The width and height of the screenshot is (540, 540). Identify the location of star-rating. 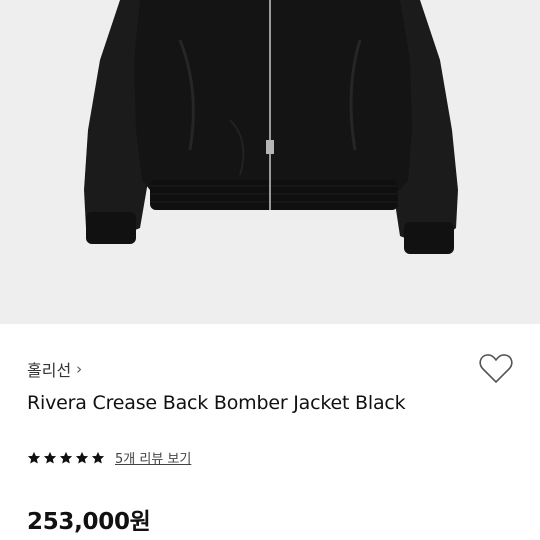
(66, 458).